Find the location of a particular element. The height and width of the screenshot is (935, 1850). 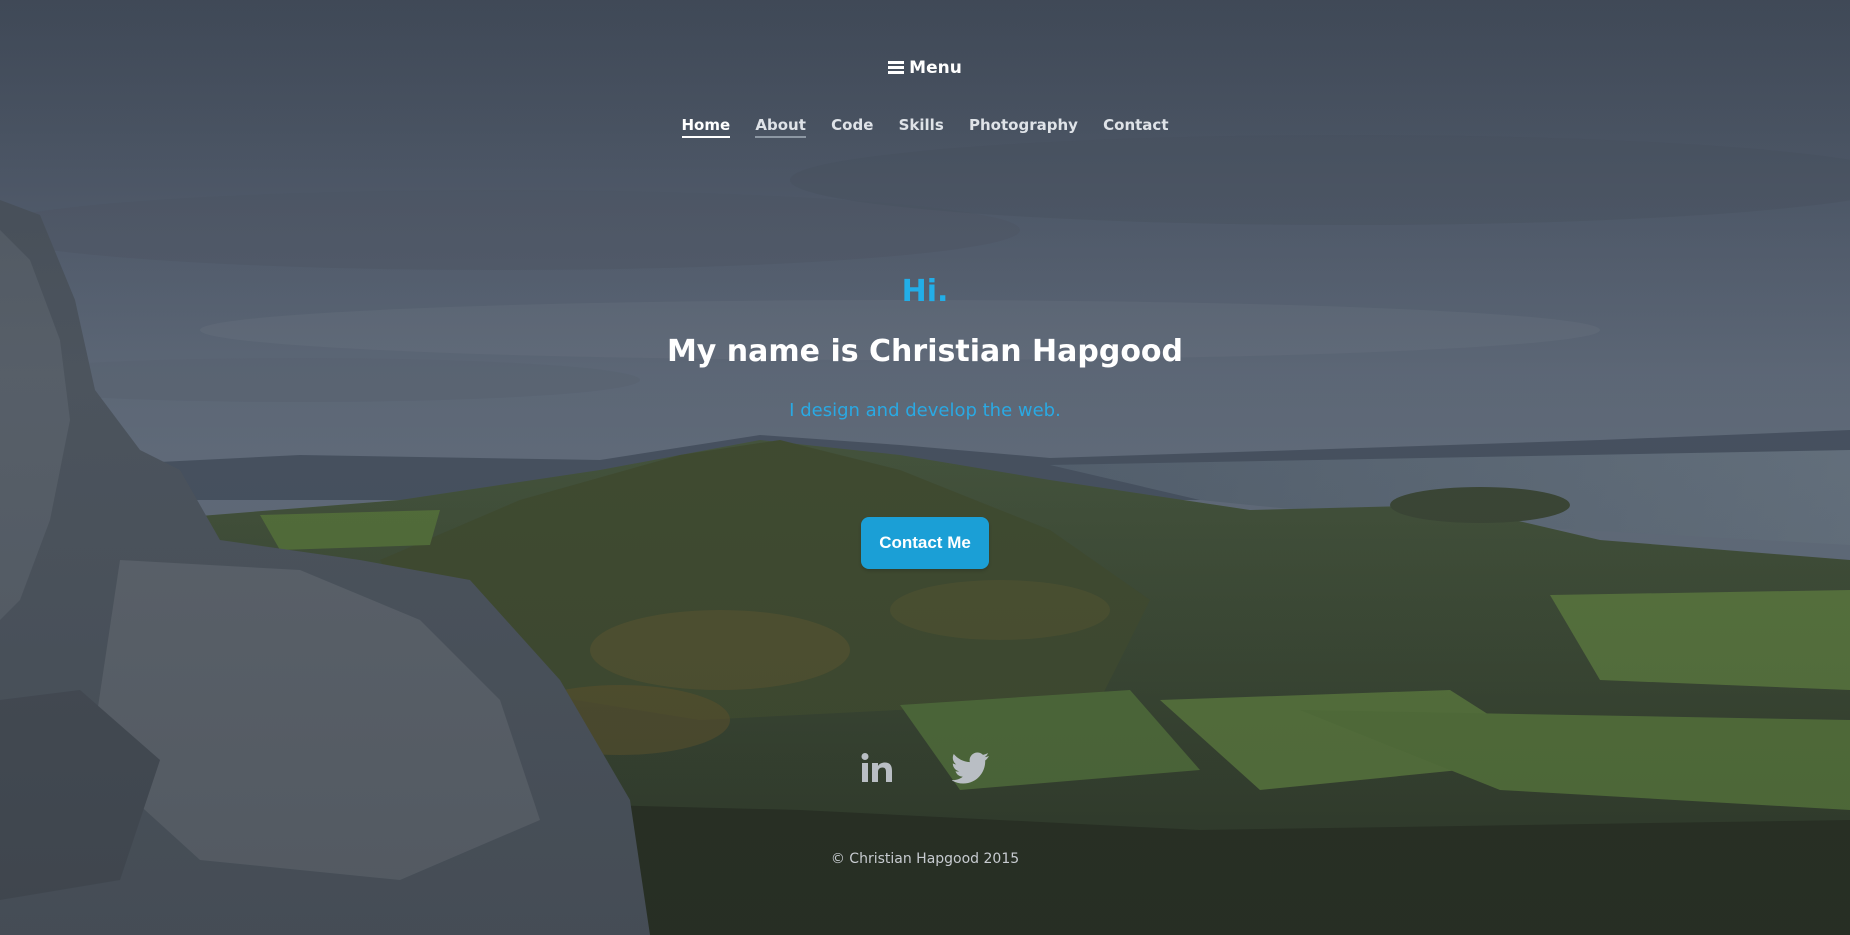

footer-copyright: © Christian Hapgood 2015 is located at coordinates (925, 859).